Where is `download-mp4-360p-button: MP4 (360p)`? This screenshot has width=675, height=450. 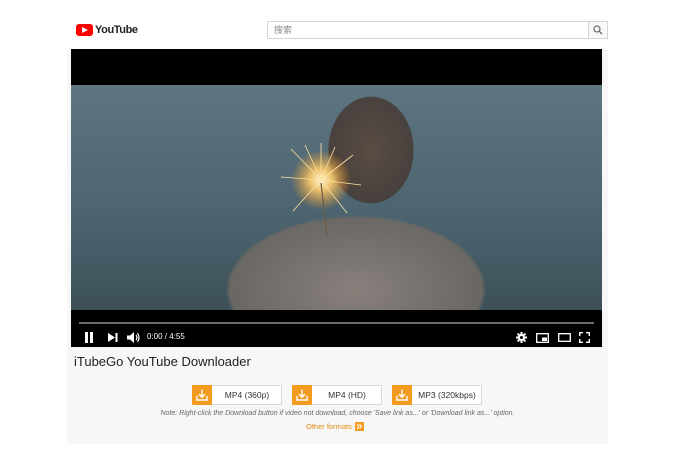 download-mp4-360p-button: MP4 (360p) is located at coordinates (237, 395).